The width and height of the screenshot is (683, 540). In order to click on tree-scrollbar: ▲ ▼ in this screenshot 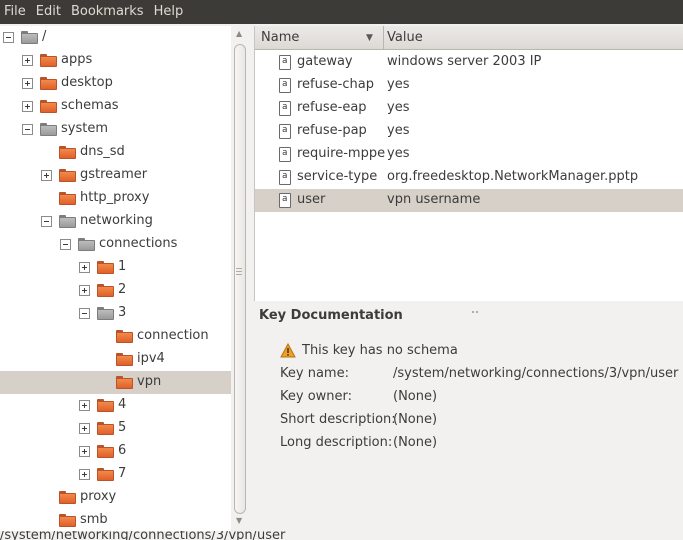, I will do `click(240, 278)`.